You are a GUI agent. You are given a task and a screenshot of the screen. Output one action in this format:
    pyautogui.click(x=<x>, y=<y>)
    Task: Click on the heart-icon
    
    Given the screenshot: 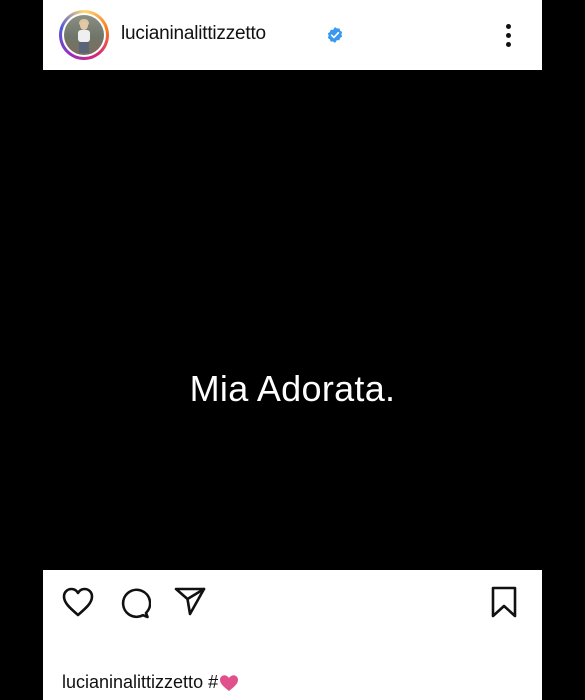 What is the action you would take?
    pyautogui.click(x=78, y=602)
    